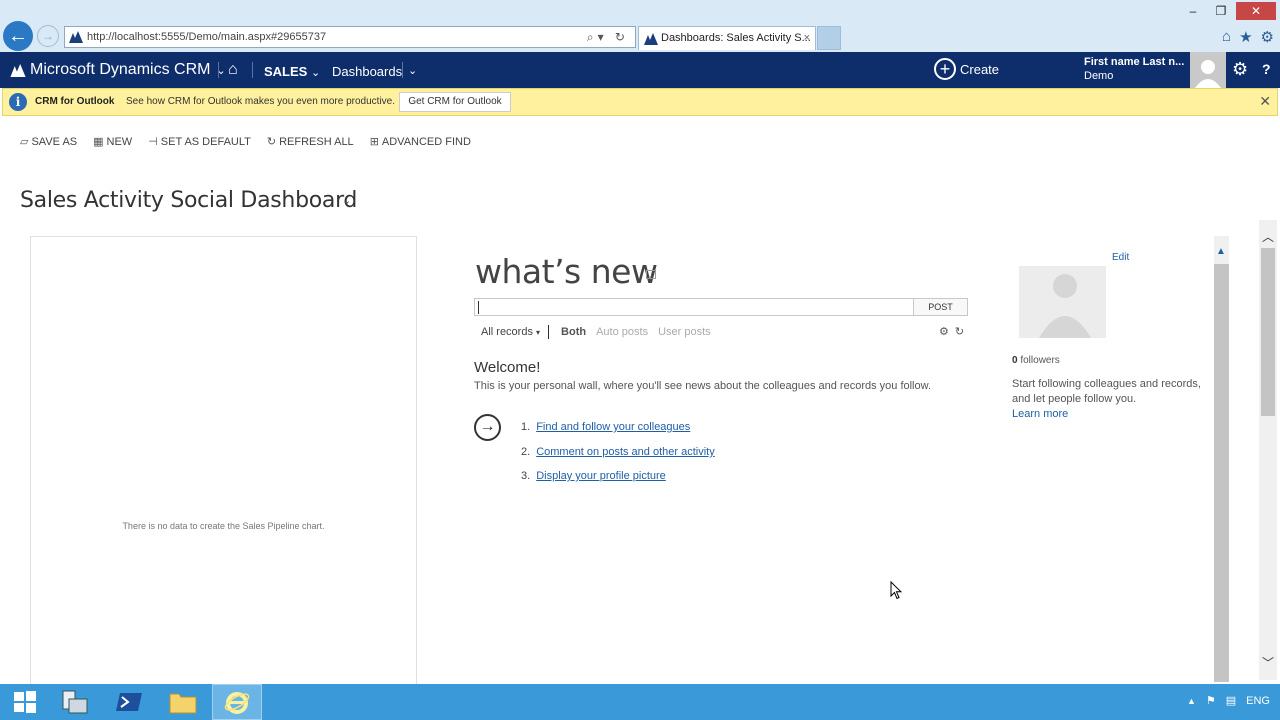  What do you see at coordinates (1258, 701) in the screenshot?
I see `language-indicator: ENG` at bounding box center [1258, 701].